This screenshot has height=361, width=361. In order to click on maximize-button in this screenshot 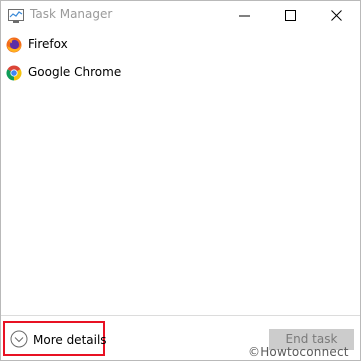, I will do `click(291, 16)`.